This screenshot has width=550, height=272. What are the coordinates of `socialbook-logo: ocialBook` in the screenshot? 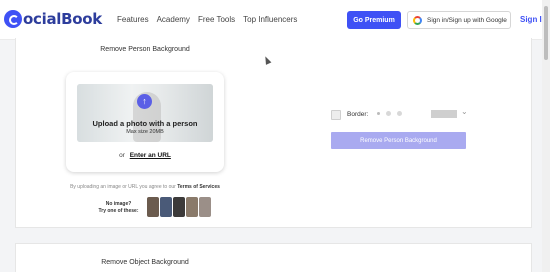 It's located at (53, 19).